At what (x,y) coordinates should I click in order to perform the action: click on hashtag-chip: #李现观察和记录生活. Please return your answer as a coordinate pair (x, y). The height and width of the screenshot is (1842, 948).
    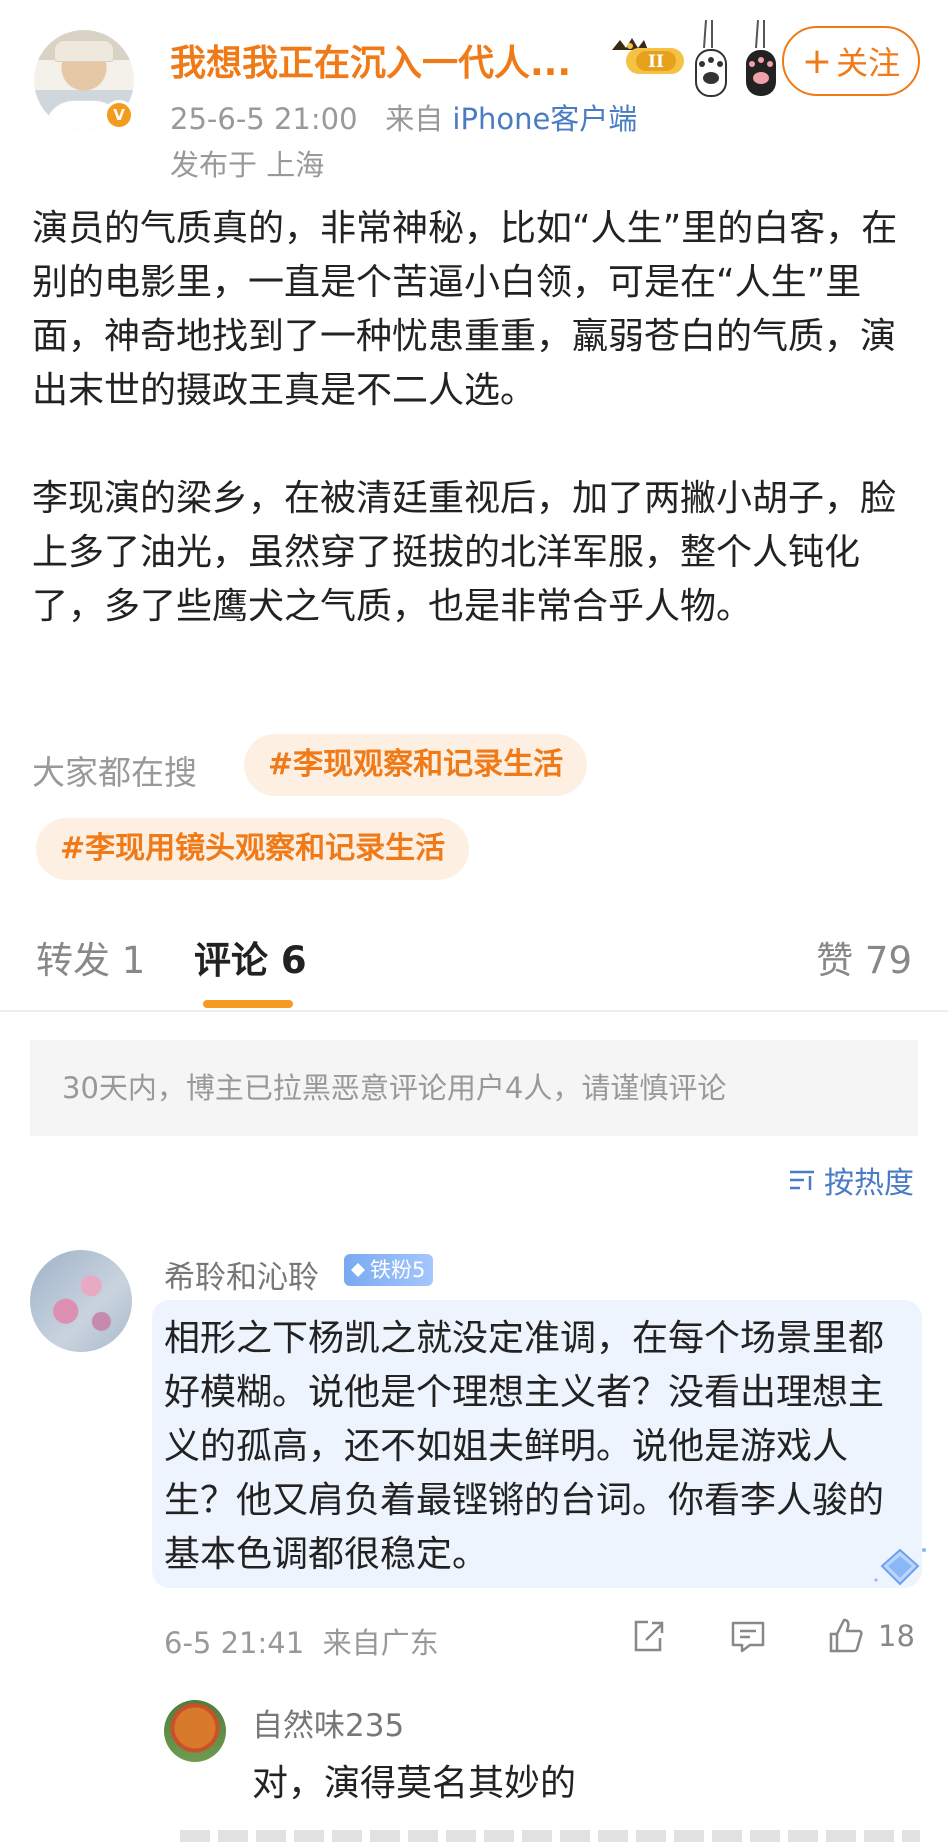
    Looking at the image, I should click on (416, 765).